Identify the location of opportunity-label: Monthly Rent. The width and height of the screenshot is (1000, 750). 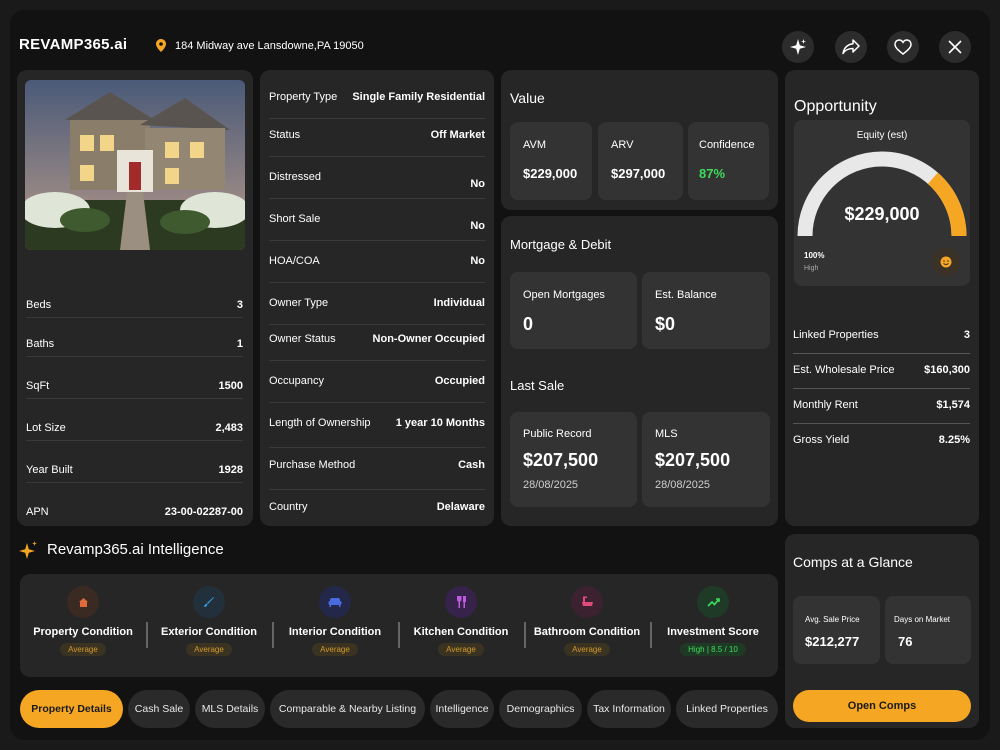
(825, 405).